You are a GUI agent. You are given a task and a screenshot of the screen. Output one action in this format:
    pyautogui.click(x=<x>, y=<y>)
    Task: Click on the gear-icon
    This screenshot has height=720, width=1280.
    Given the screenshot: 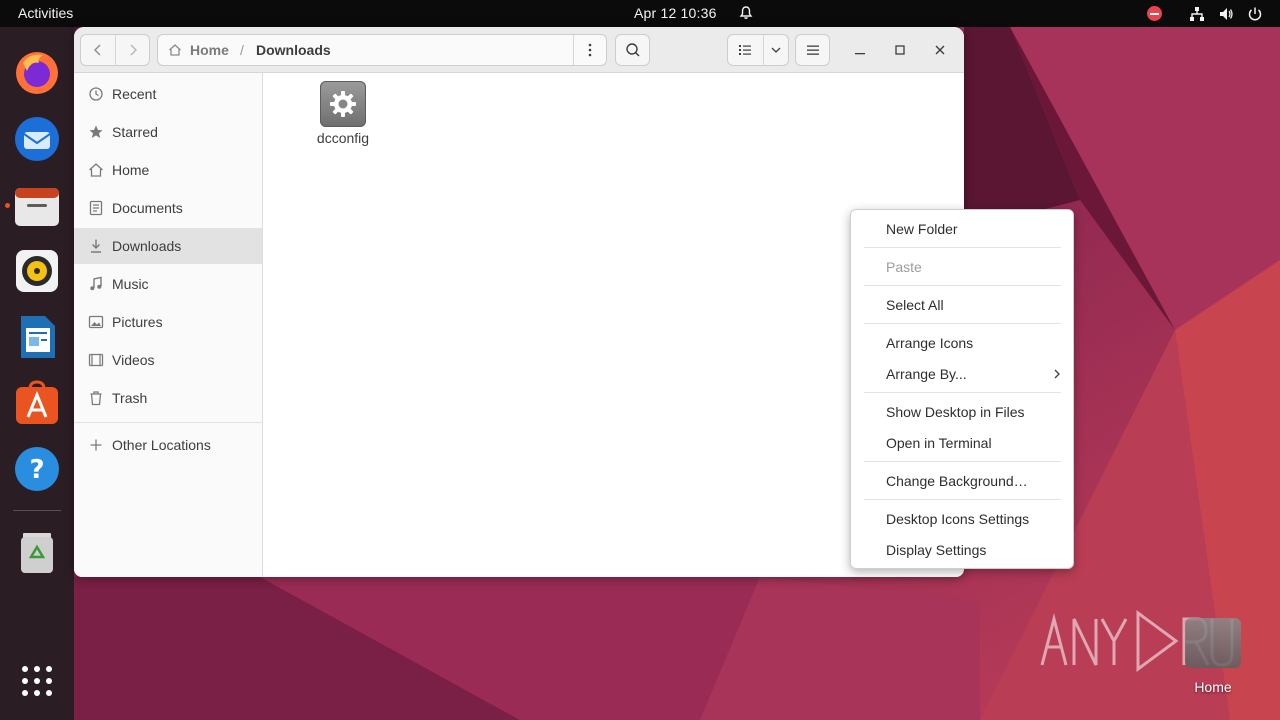 What is the action you would take?
    pyautogui.click(x=343, y=104)
    